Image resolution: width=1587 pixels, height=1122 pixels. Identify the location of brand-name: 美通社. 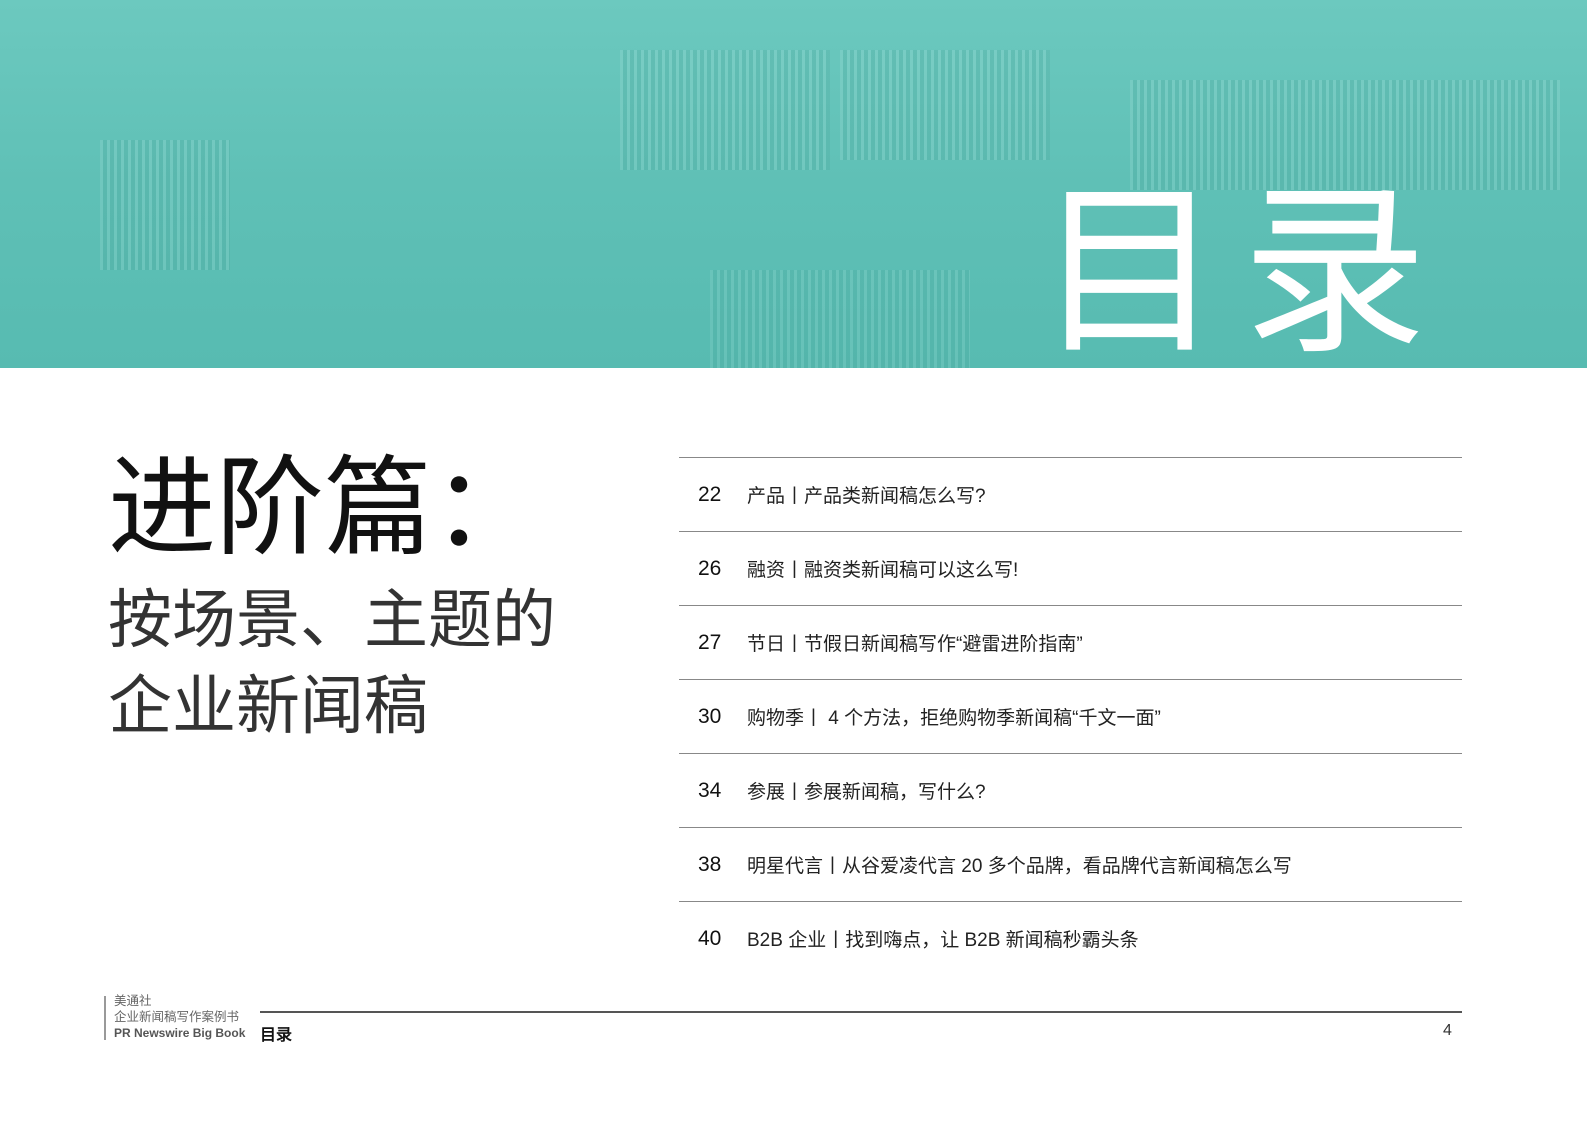
(133, 1001).